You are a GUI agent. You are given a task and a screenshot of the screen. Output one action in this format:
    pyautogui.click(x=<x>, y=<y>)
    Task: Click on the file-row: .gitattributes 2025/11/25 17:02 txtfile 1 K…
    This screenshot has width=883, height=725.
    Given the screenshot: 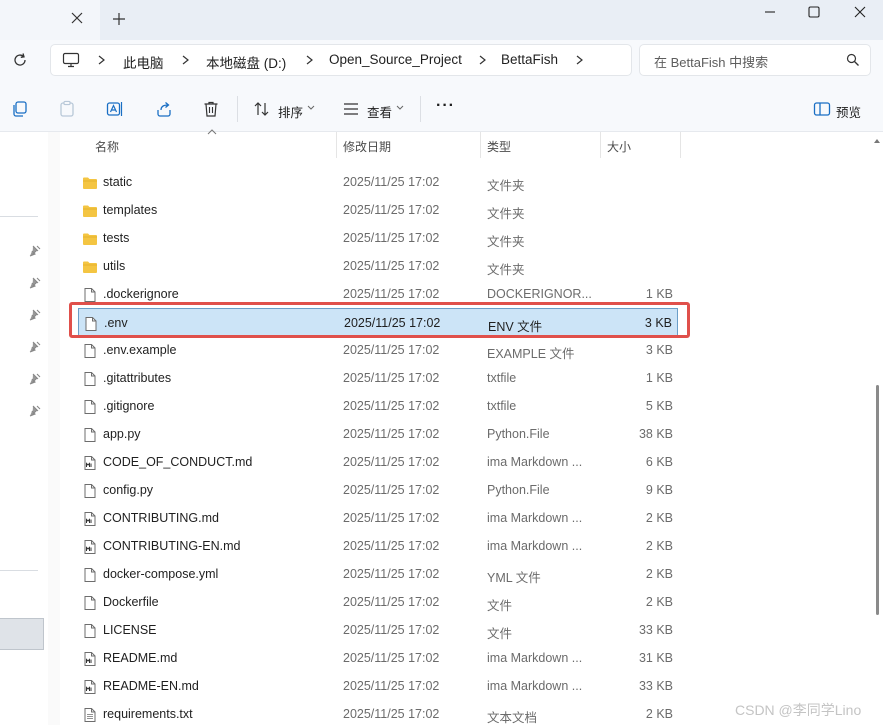 What is the action you would take?
    pyautogui.click(x=378, y=378)
    